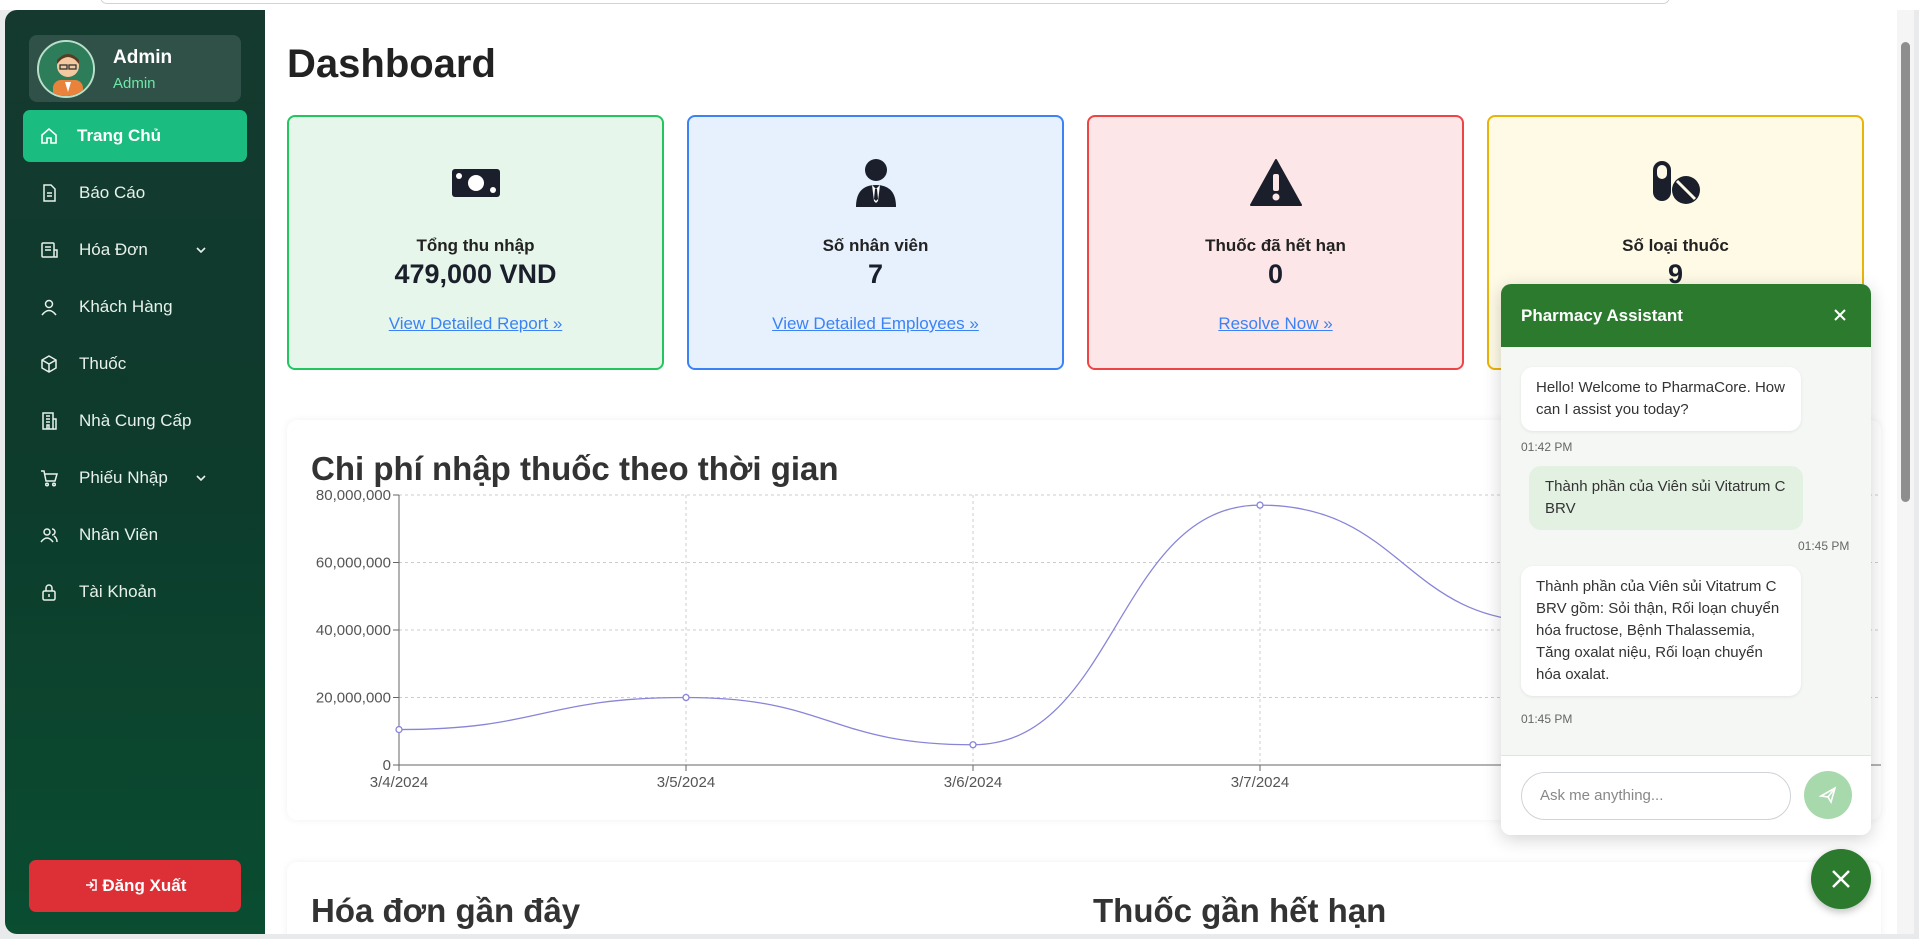 The image size is (1919, 939). Describe the element at coordinates (353, 563) in the screenshot. I see `y-tick-label: 60,000,000` at that location.